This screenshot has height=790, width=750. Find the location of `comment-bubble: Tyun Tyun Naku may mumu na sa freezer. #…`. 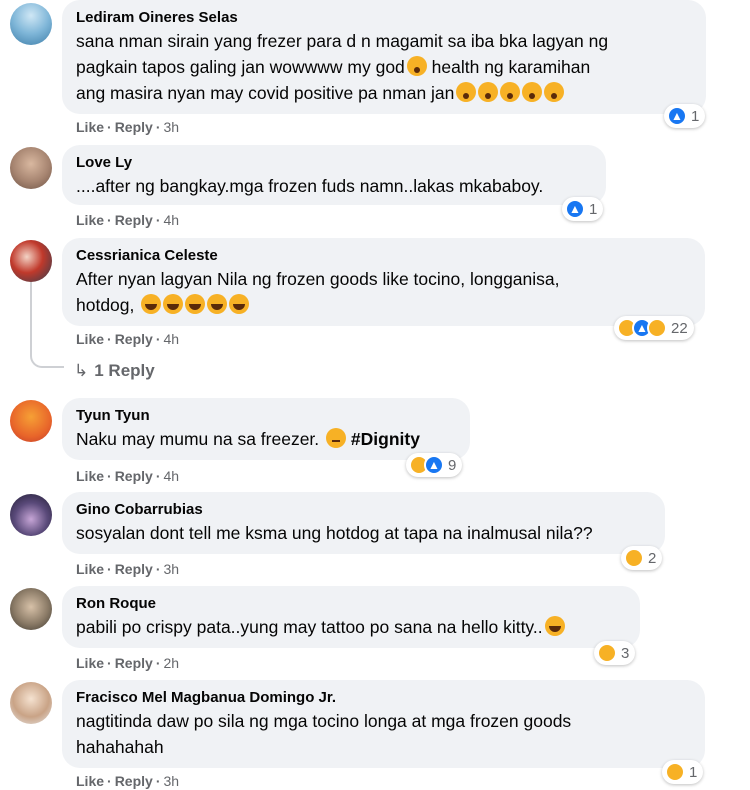

comment-bubble: Tyun Tyun Naku may mumu na sa freezer. #… is located at coordinates (266, 429).